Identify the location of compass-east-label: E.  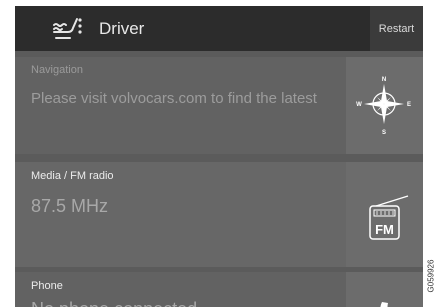
(409, 105).